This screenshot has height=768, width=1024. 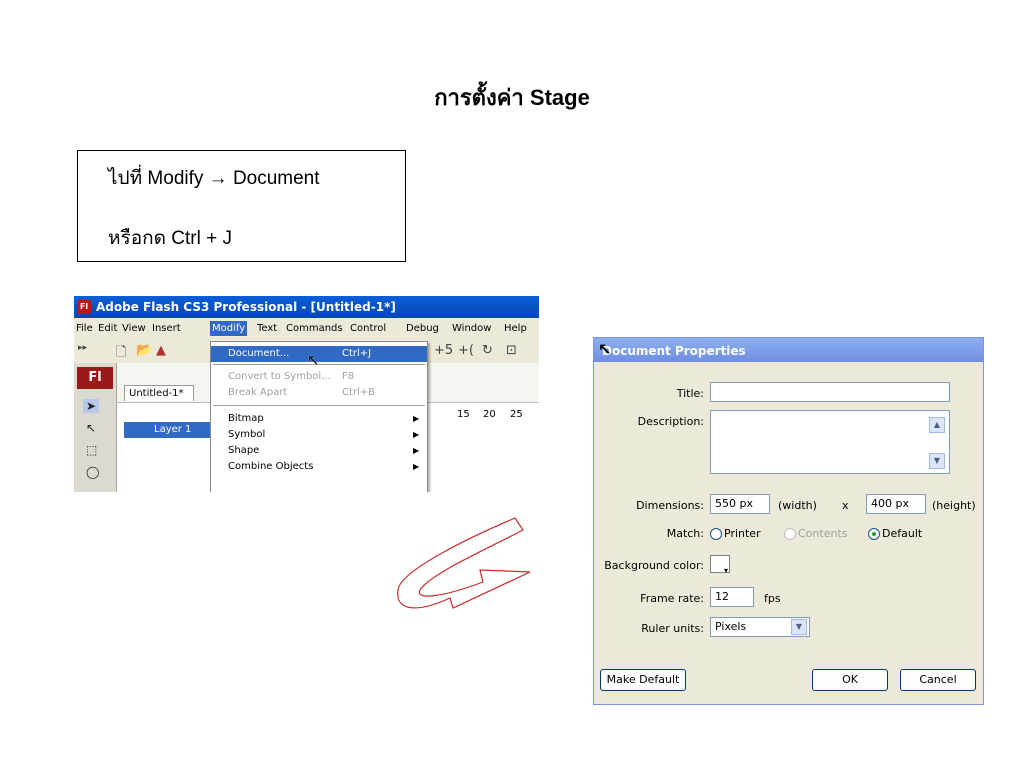 I want to click on background-color-swatch: ▾, so click(x=720, y=565).